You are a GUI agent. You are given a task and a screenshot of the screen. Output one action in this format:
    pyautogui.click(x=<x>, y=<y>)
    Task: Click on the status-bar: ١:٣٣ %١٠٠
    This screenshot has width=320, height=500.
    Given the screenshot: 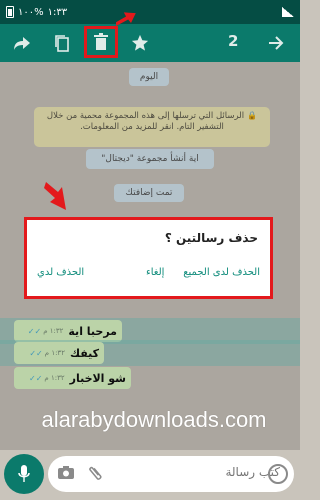 What is the action you would take?
    pyautogui.click(x=150, y=12)
    